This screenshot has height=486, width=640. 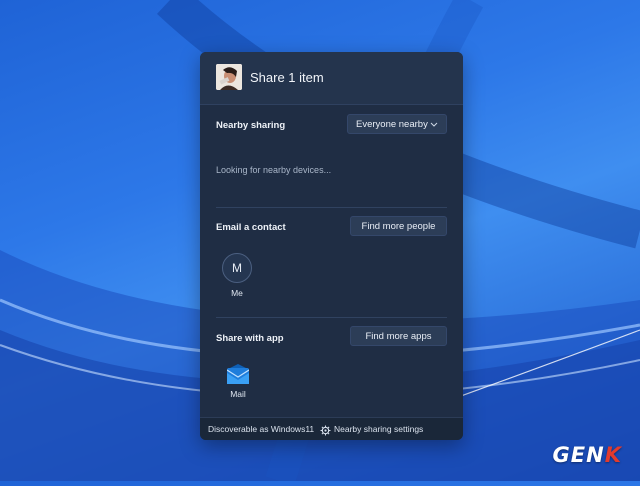 I want to click on mail-icon, so click(x=238, y=374).